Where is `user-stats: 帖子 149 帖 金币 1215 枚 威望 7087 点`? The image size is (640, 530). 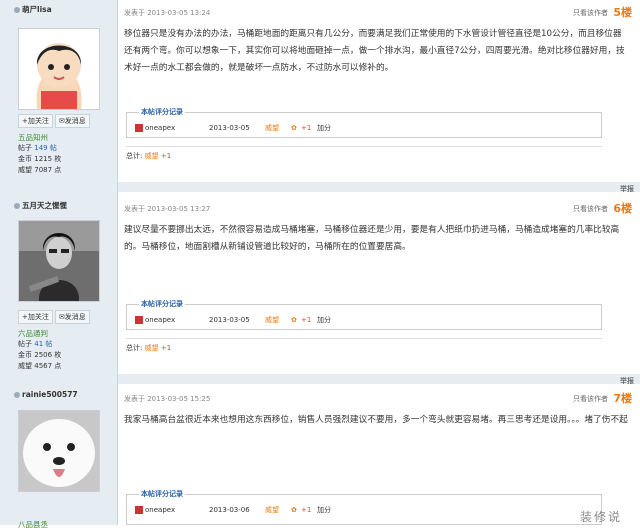
user-stats: 帖子 149 帖 金币 1215 枚 威望 7087 点 is located at coordinates (40, 159).